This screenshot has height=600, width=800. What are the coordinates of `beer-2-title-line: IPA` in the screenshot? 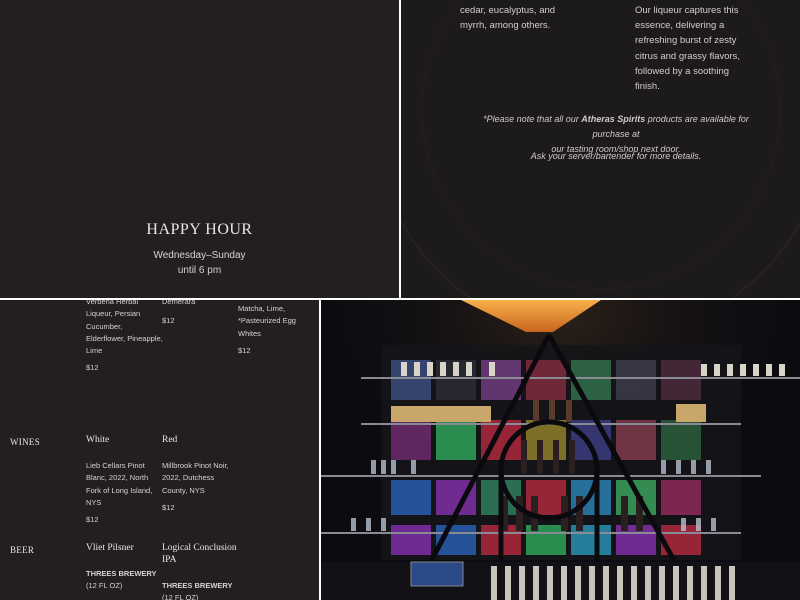 It's located at (169, 560).